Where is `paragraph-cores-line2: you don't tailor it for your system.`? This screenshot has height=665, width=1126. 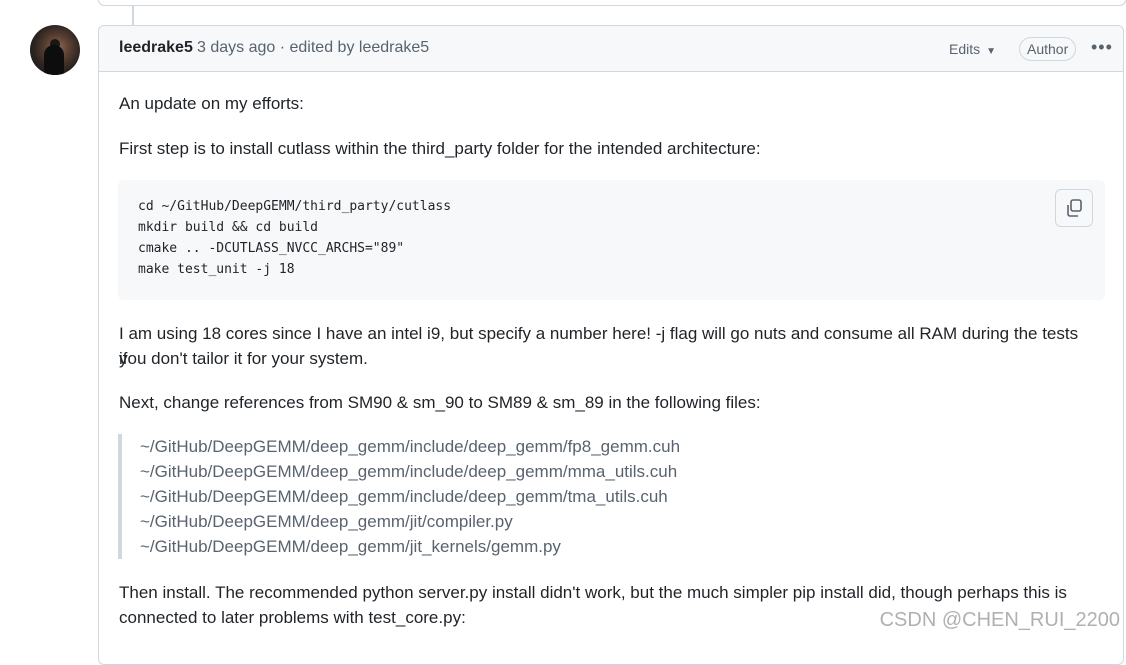
paragraph-cores-line2: you don't tailor it for your system. is located at coordinates (243, 358).